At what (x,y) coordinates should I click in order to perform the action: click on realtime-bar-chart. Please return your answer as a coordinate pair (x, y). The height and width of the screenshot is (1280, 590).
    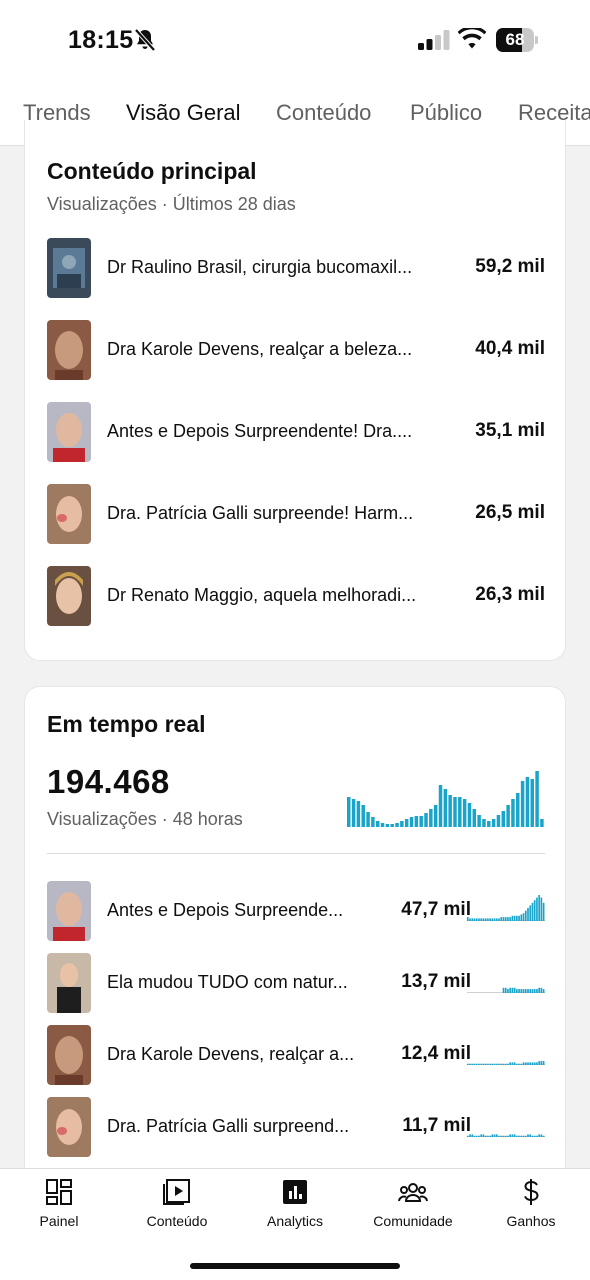
    Looking at the image, I should click on (445, 799).